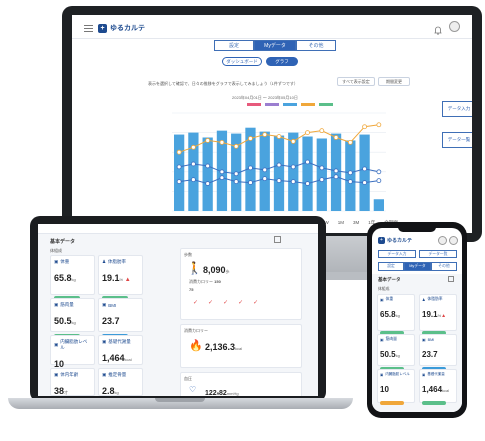  Describe the element at coordinates (63, 242) in the screenshot. I see `section-title: 基本データ` at that location.